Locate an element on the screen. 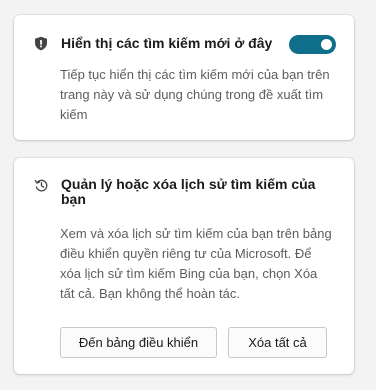 The height and width of the screenshot is (390, 376). shield-icon is located at coordinates (43, 43).